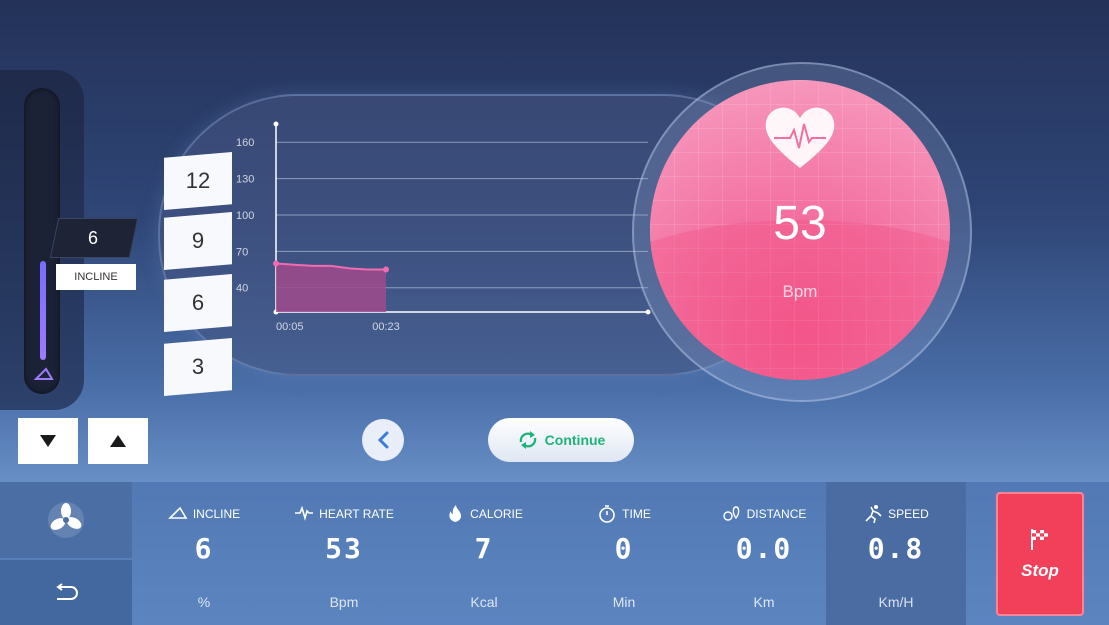  I want to click on level-tile: 6, so click(198, 303).